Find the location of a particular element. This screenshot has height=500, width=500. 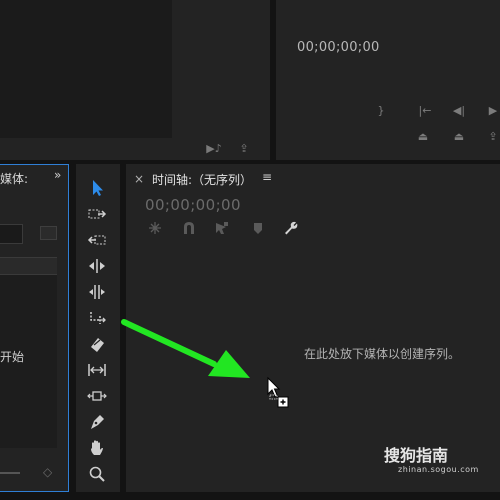

watermark-logo: 搜狗指南 is located at coordinates (416, 455).